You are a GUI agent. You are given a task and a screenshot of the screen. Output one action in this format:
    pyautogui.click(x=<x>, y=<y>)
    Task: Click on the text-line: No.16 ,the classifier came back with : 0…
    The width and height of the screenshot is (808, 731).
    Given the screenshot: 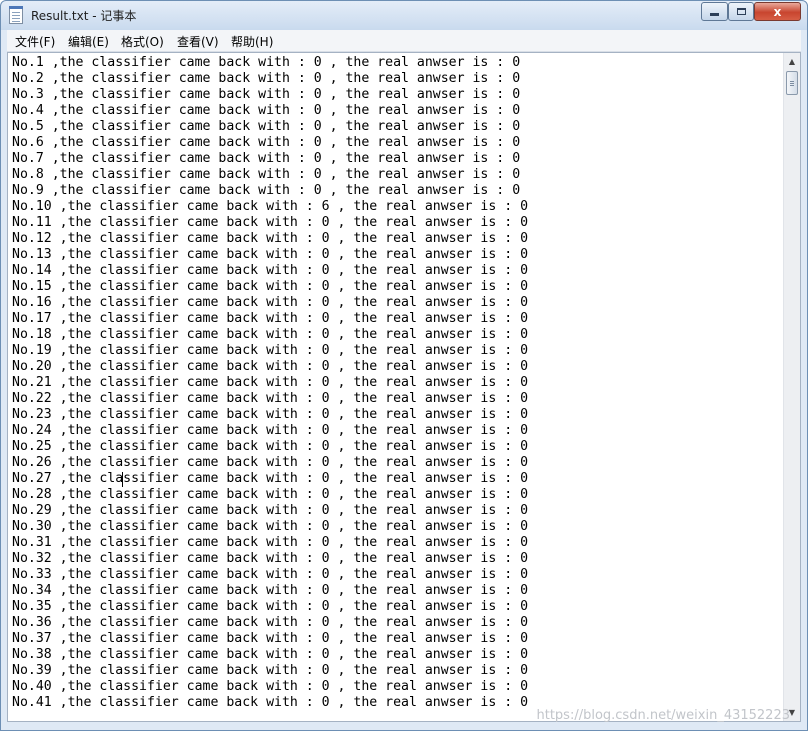 What is the action you would take?
    pyautogui.click(x=270, y=302)
    